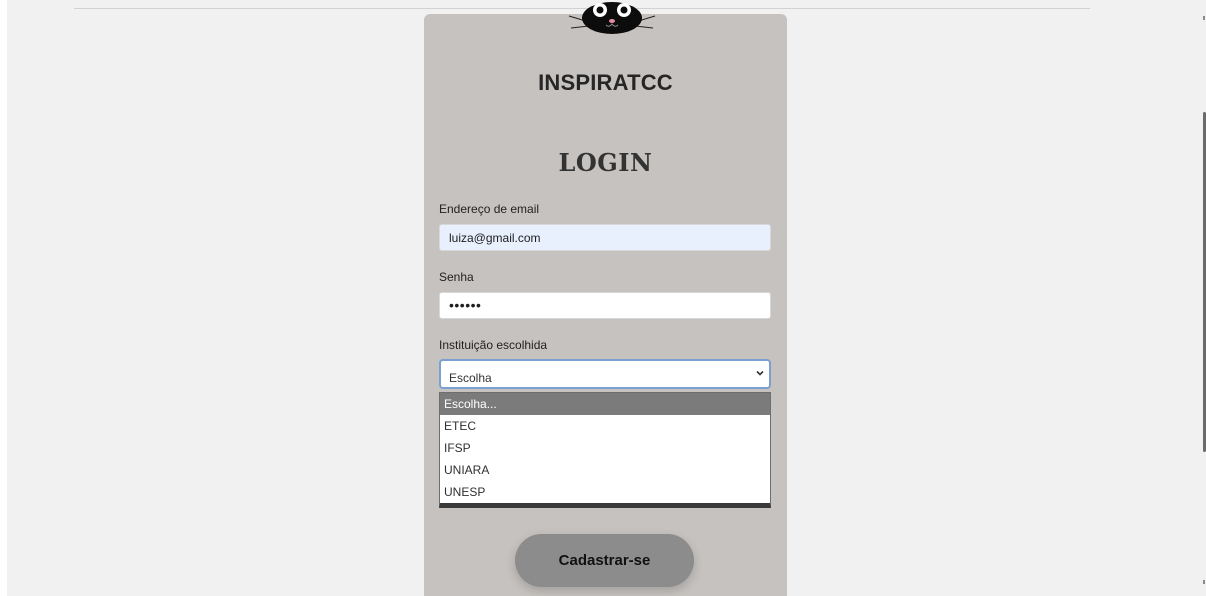 The width and height of the screenshot is (1206, 596). I want to click on dropdown-option: ETEC, so click(605, 426).